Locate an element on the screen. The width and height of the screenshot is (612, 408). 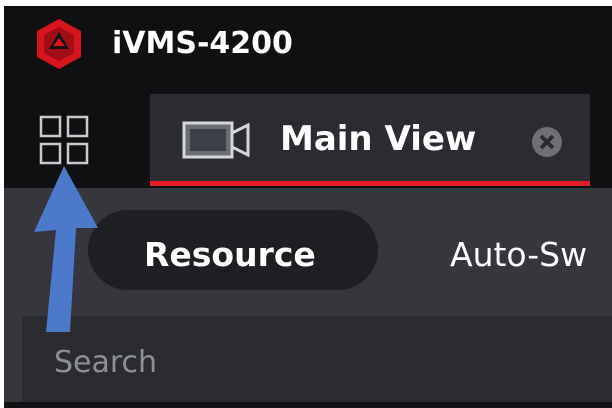
blue-arrow-annotation is located at coordinates (66, 249).